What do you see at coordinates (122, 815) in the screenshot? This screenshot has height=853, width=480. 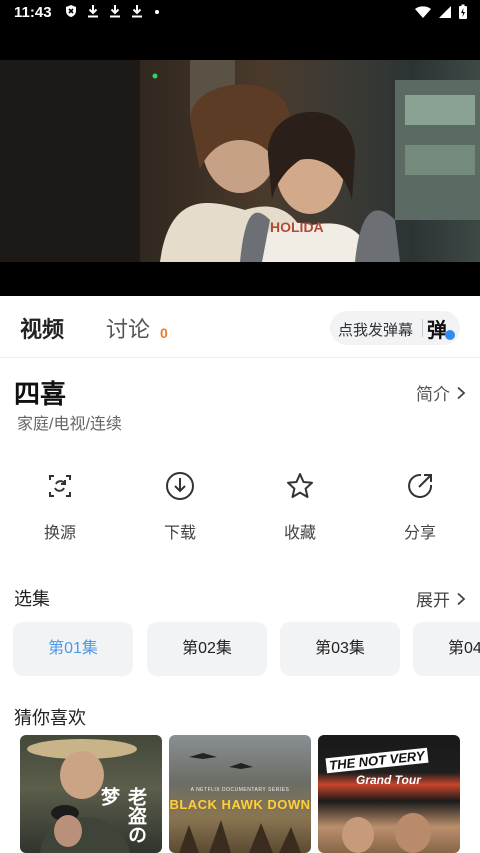 I see `poster-title: 老盗の梦` at bounding box center [122, 815].